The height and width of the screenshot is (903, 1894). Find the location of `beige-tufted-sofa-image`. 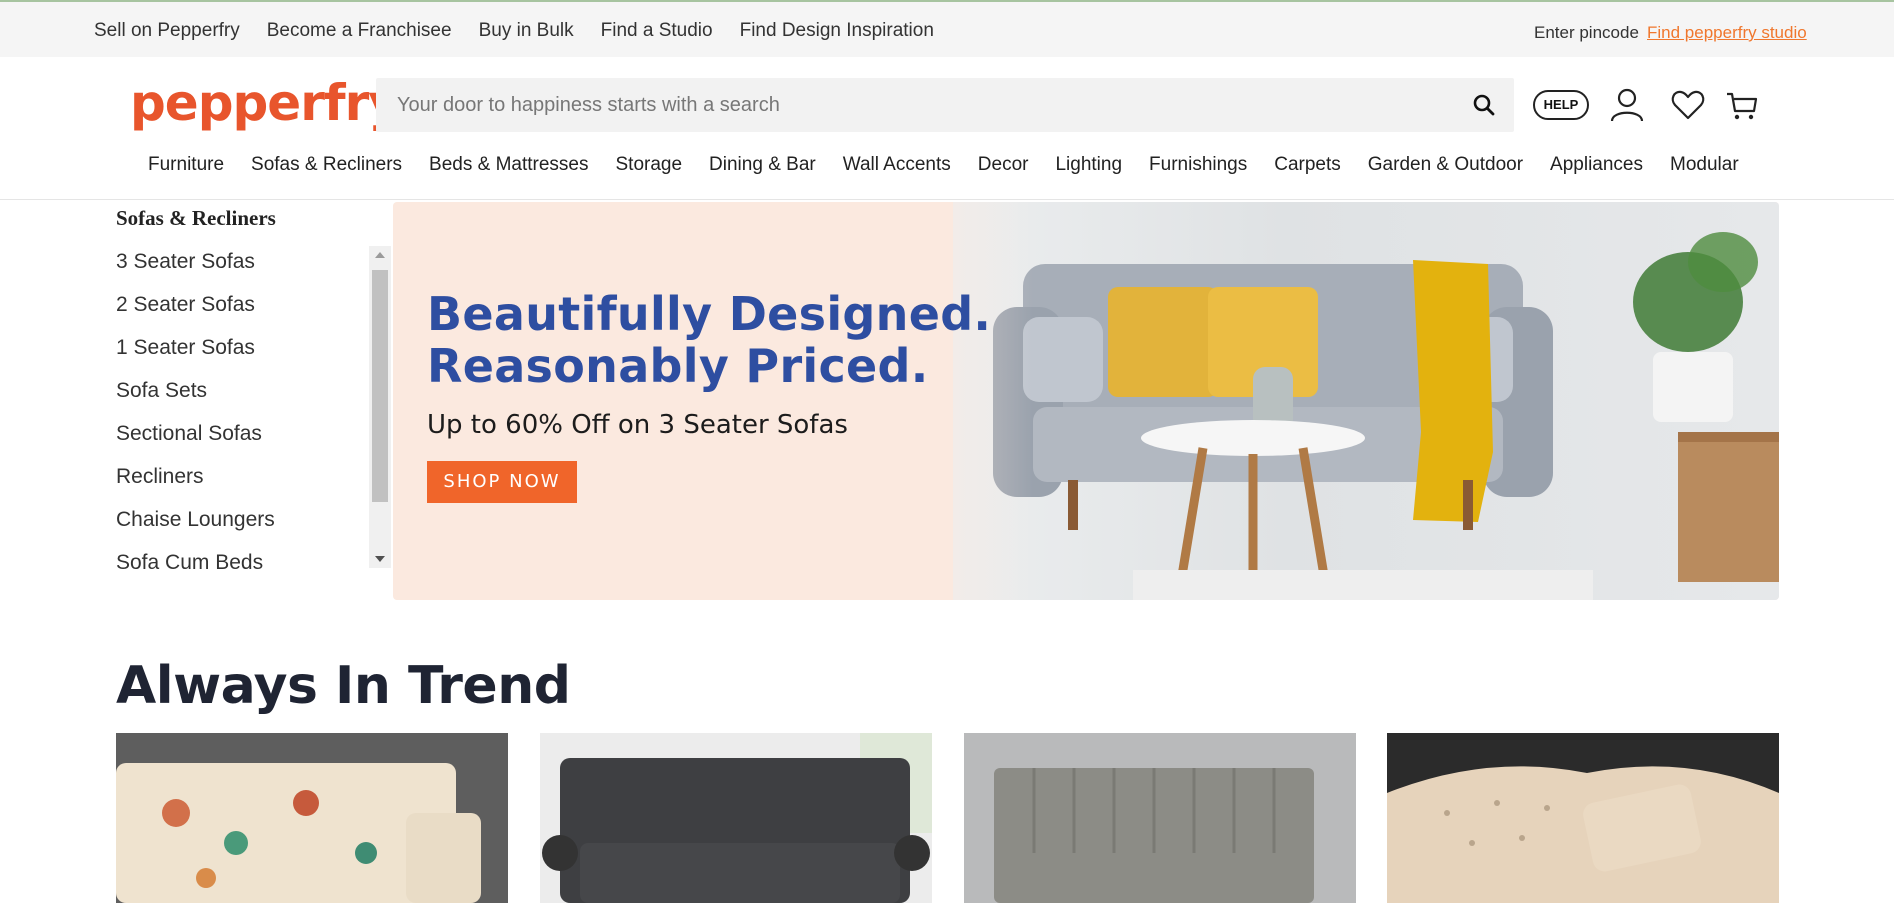

beige-tufted-sofa-image is located at coordinates (1583, 818).